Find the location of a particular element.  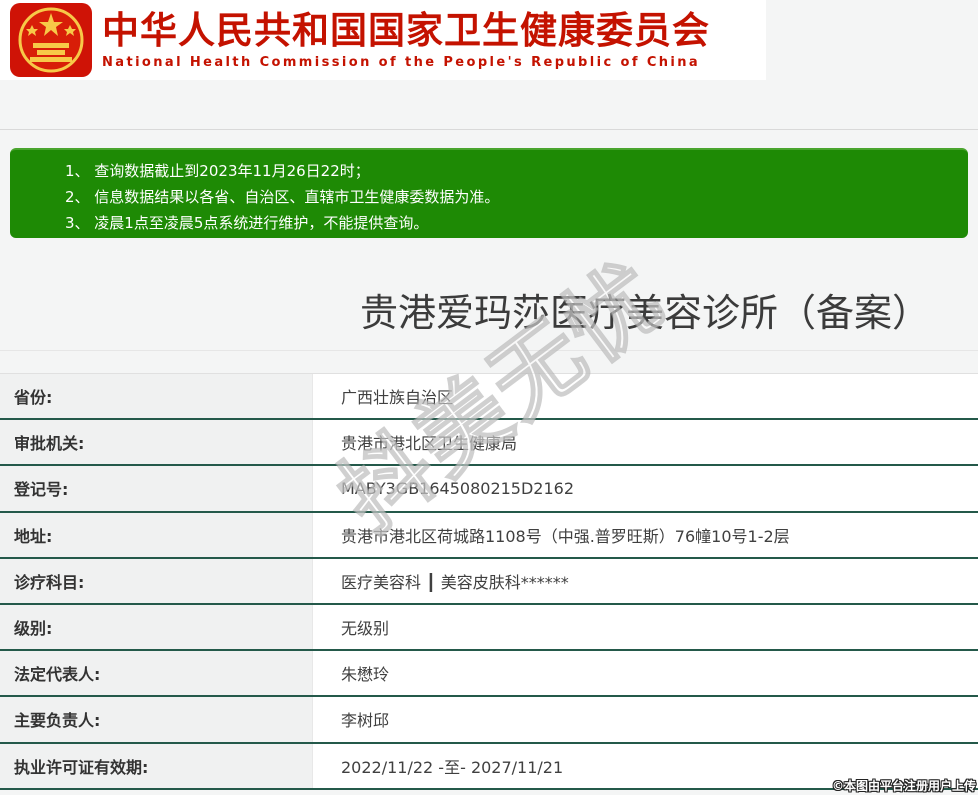

header-divider is located at coordinates (489, 129).